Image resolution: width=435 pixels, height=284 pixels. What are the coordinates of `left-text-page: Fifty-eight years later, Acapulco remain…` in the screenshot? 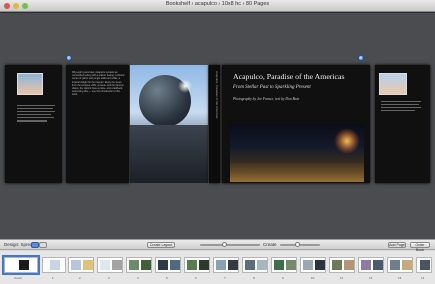 It's located at (97, 124).